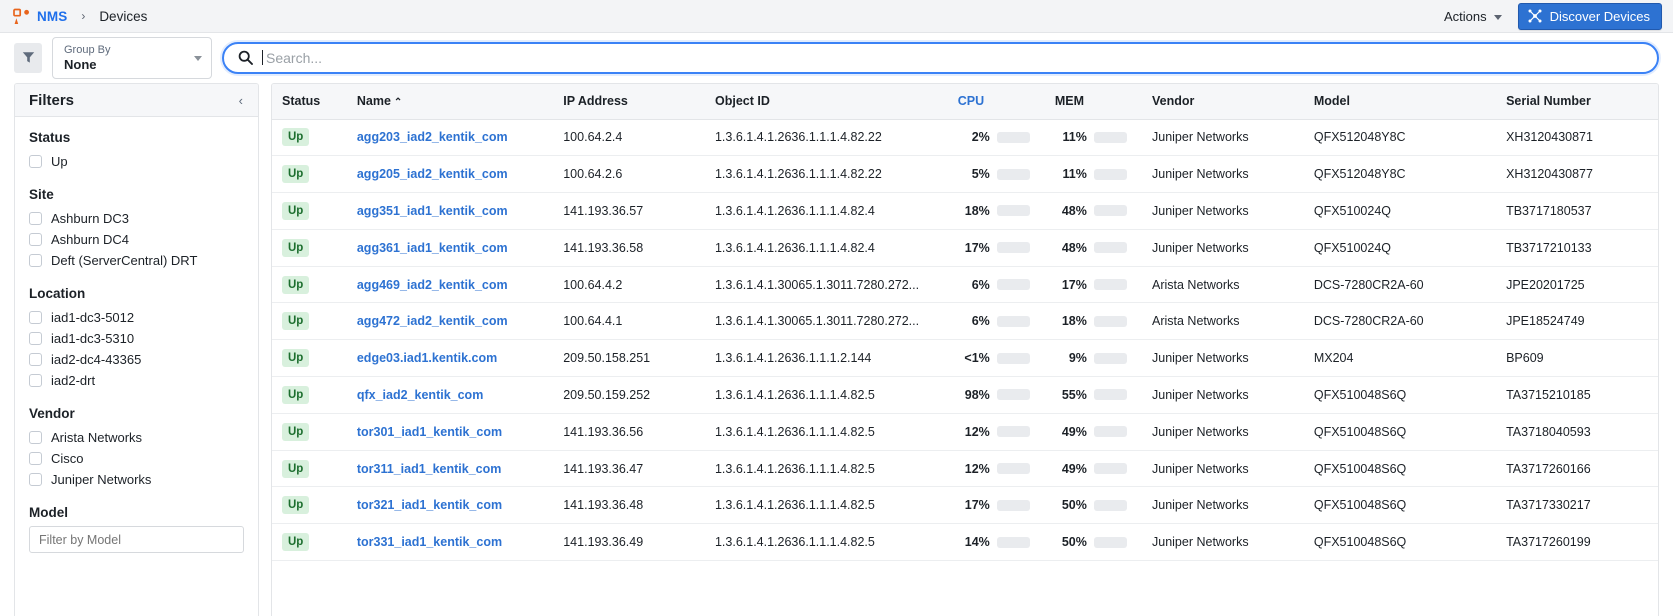  Describe the element at coordinates (1093, 285) in the screenshot. I see `cell-mem: 17%` at that location.